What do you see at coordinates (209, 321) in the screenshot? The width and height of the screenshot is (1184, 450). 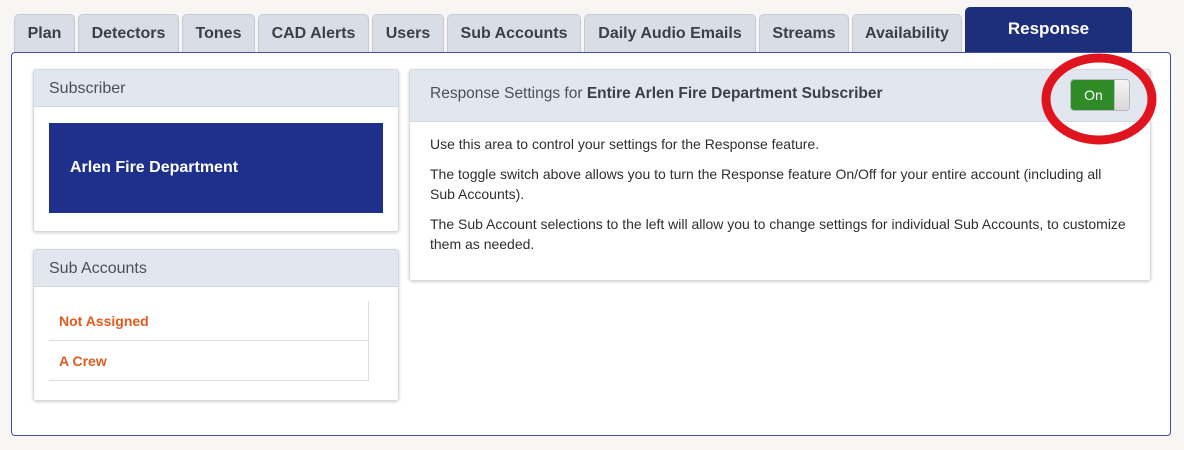 I see `sub-account-not-assigned: Not Assigned` at bounding box center [209, 321].